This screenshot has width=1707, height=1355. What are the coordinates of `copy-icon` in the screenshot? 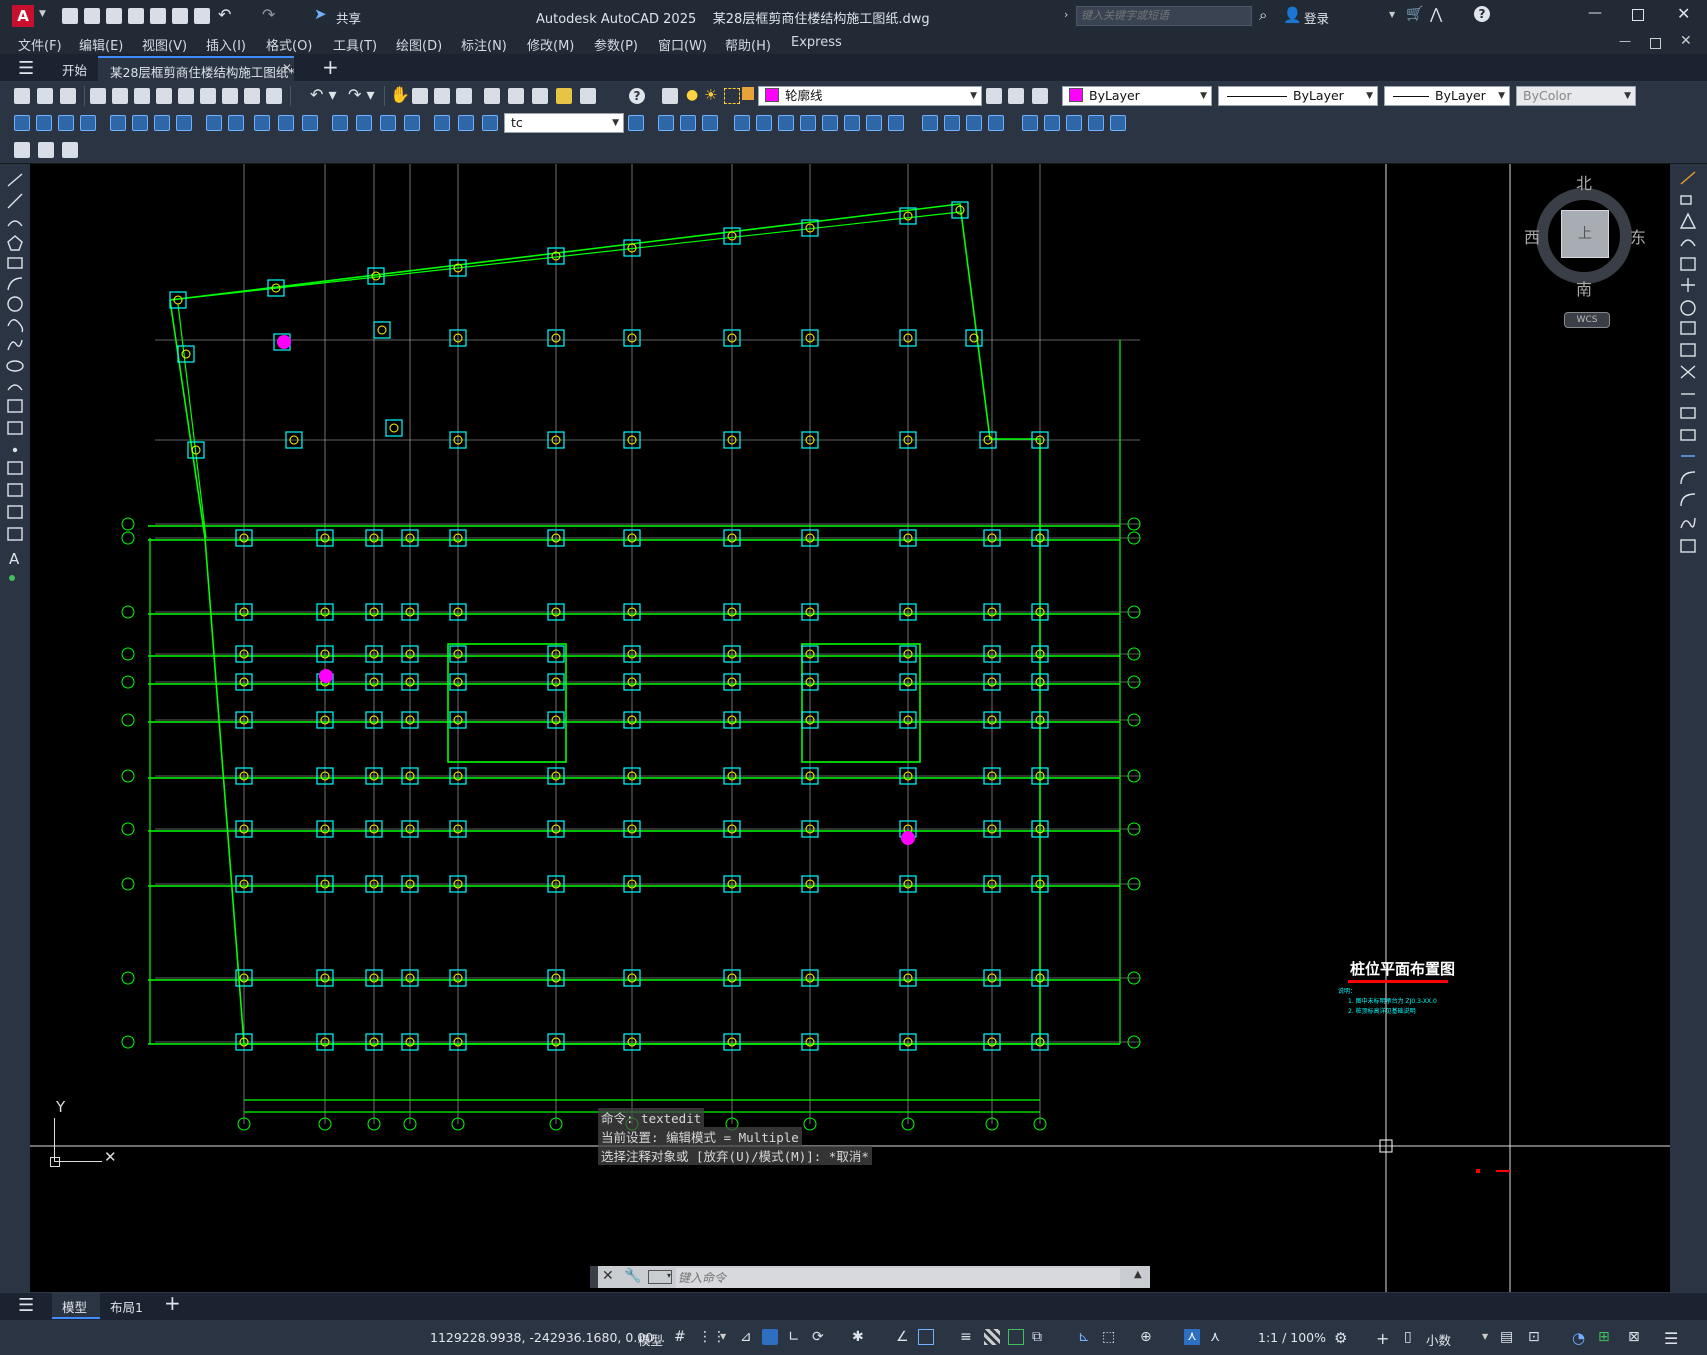 It's located at (208, 96).